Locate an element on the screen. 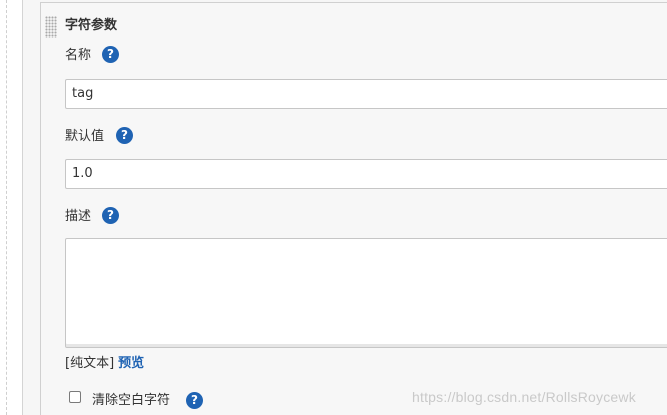 The width and height of the screenshot is (667, 415). default-value-help-icon: ? is located at coordinates (124, 135).